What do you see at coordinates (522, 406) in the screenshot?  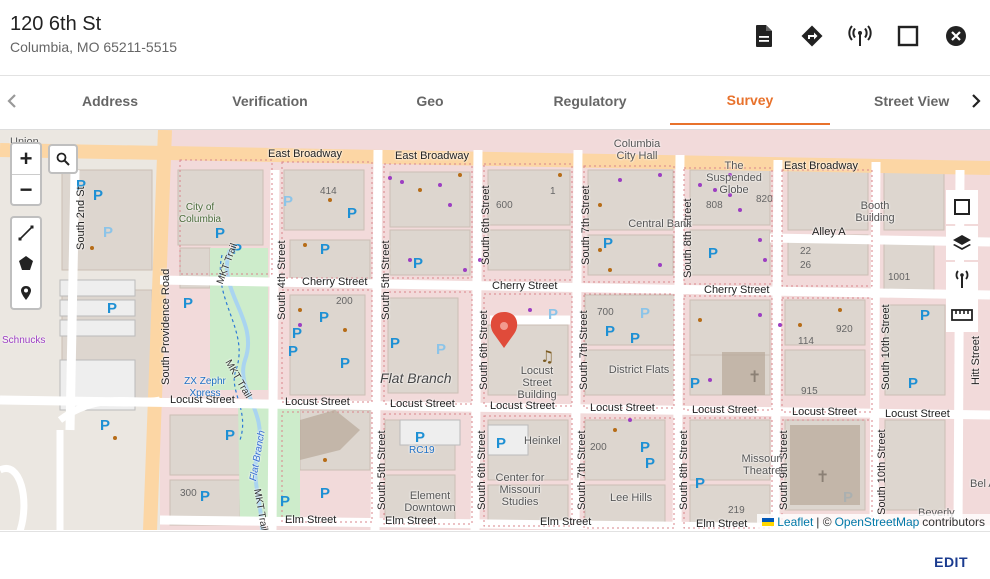 I see `map-label-locust-4: Locust Street` at bounding box center [522, 406].